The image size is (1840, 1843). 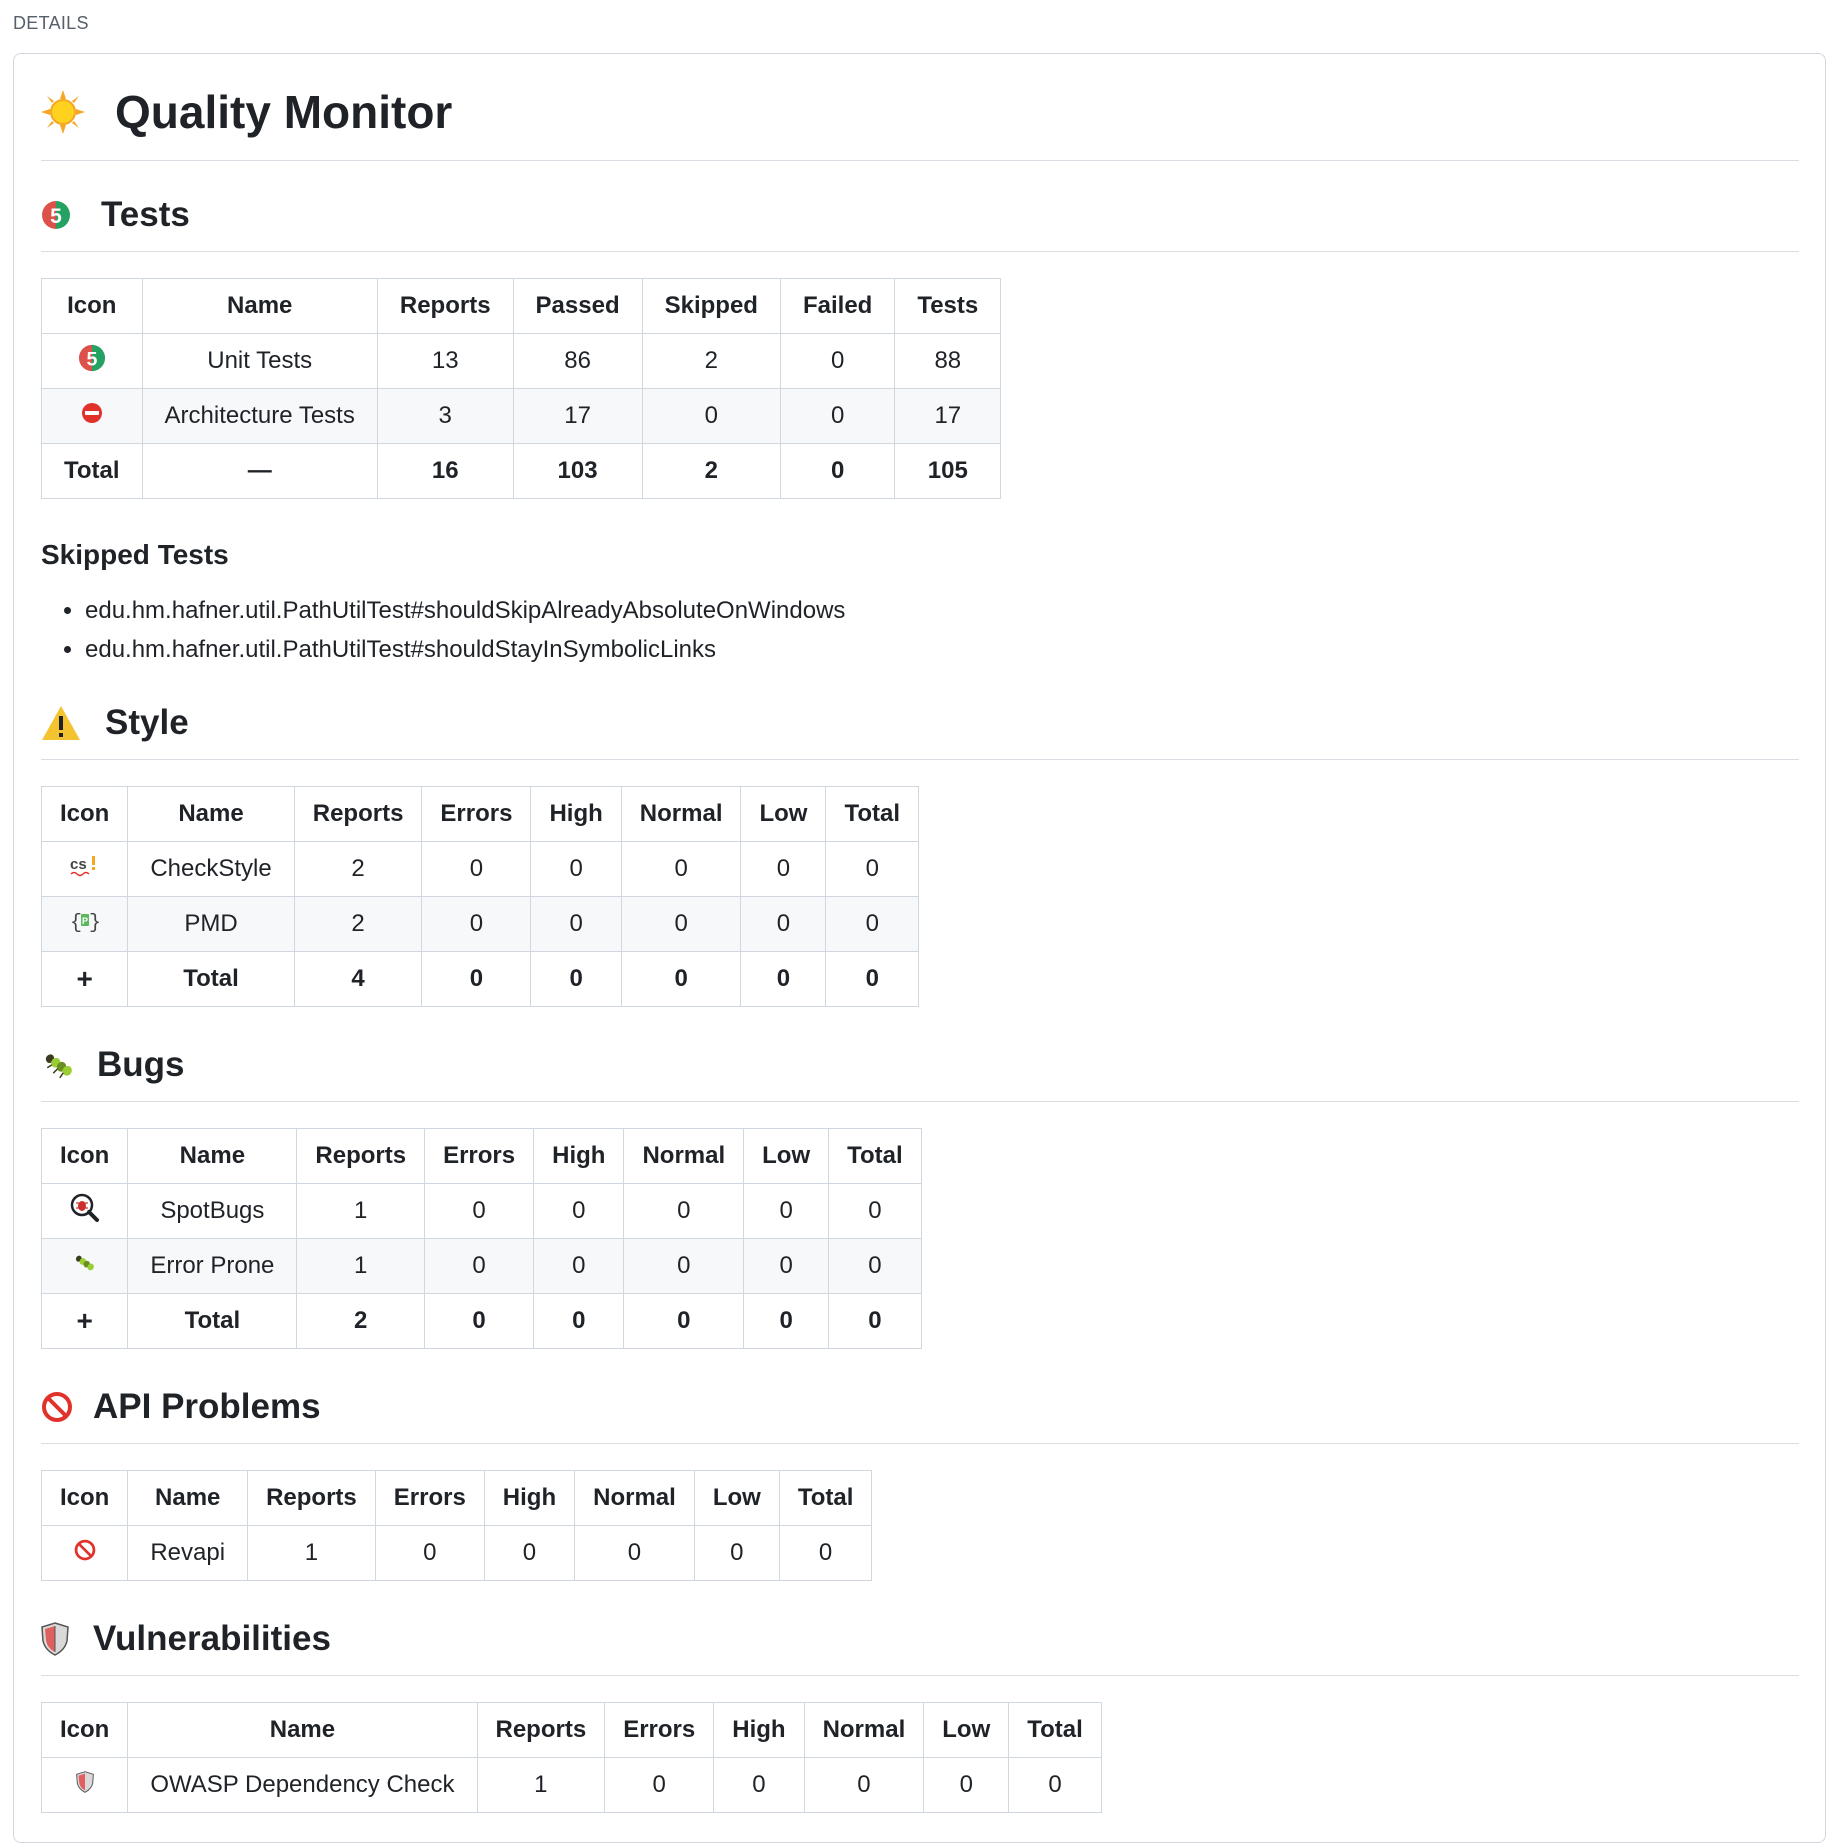 What do you see at coordinates (302, 1730) in the screenshot?
I see `column-header: Name` at bounding box center [302, 1730].